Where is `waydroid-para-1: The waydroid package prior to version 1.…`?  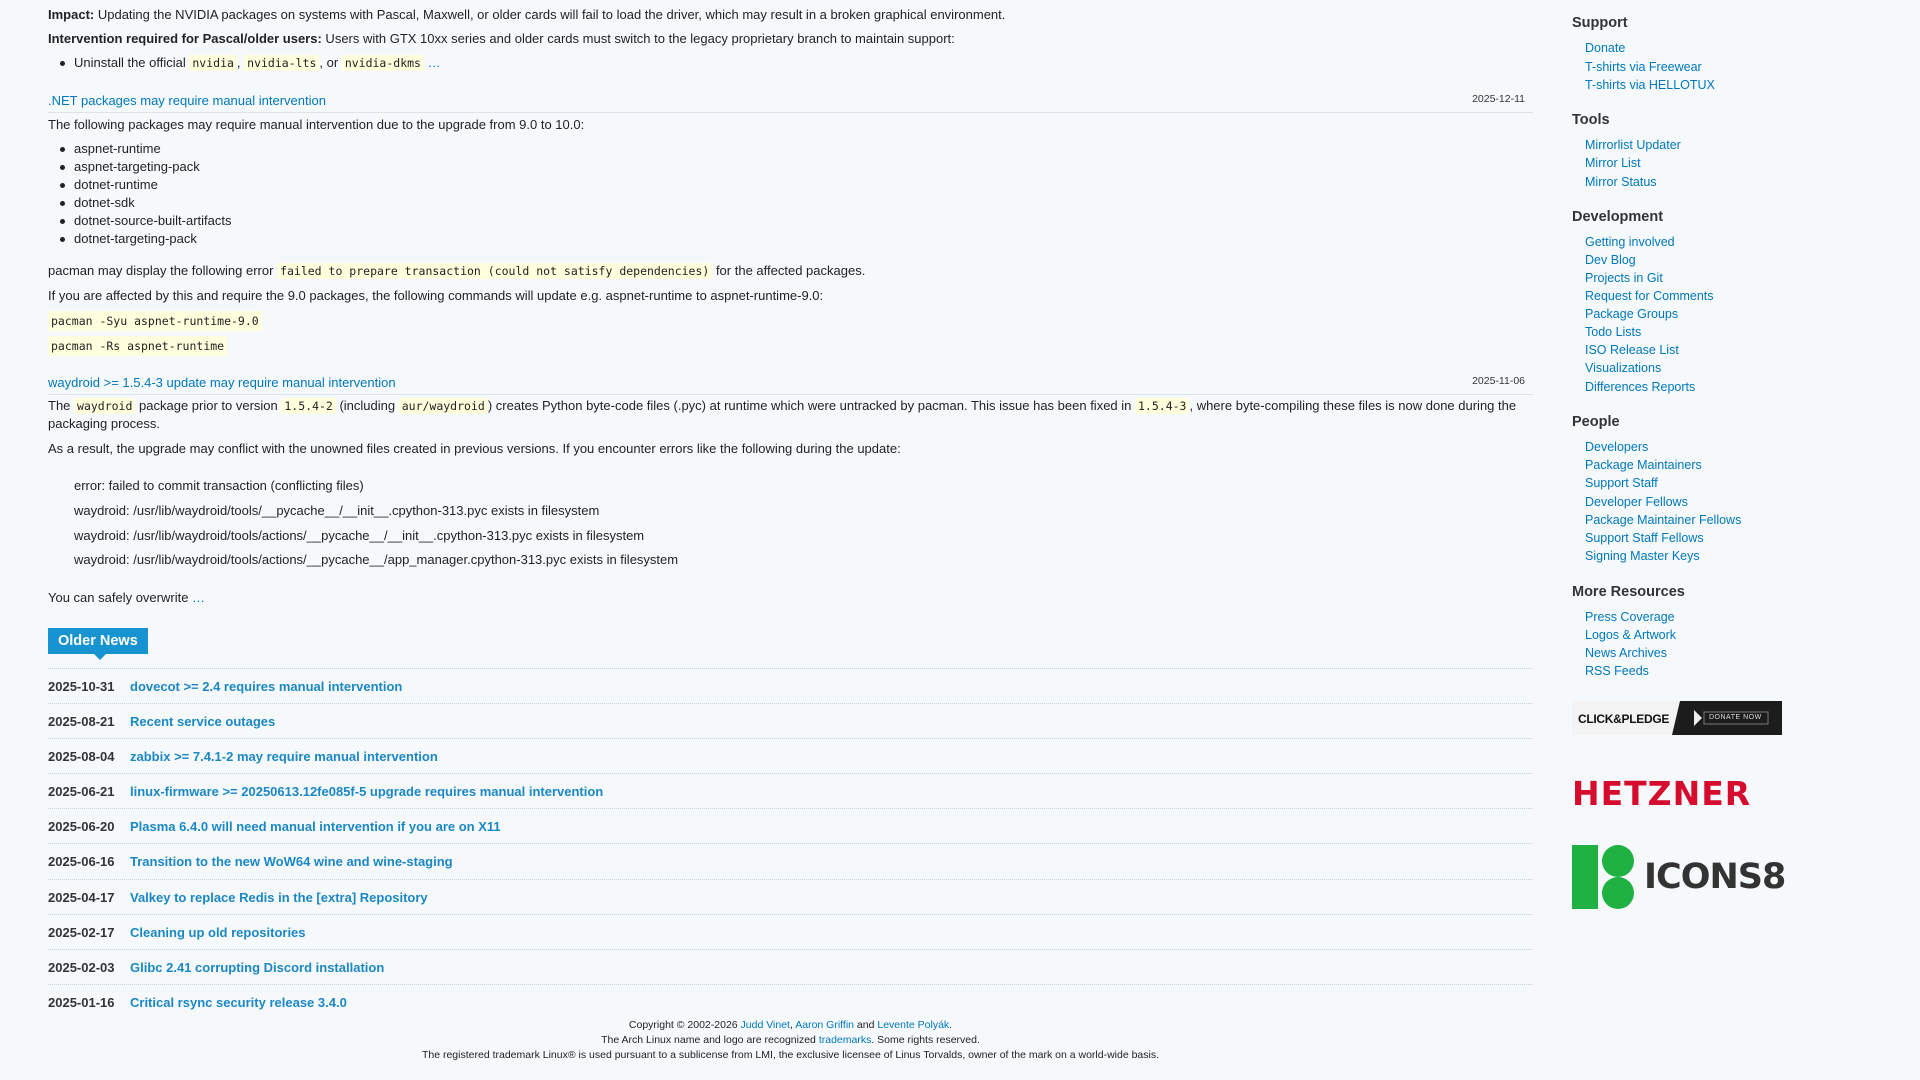 waydroid-para-1: The waydroid package prior to version 1.… is located at coordinates (790, 415).